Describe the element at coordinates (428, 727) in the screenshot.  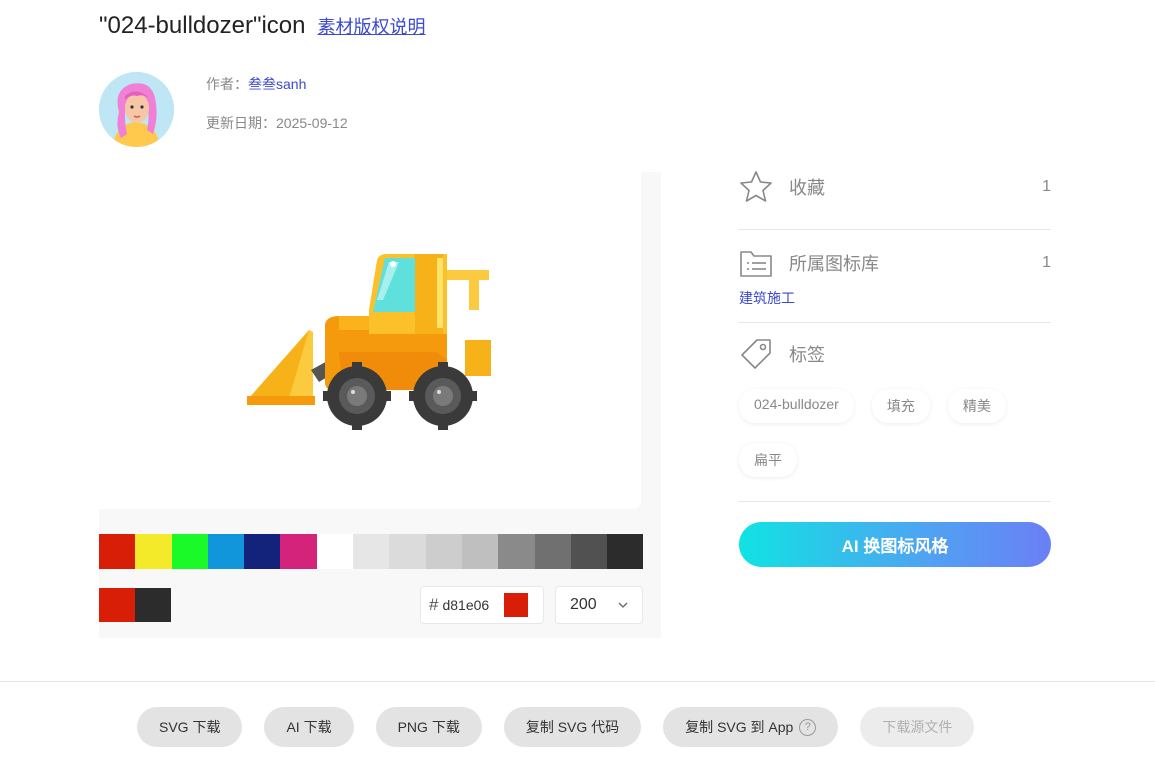
I see `png-download-button: PNG 下载` at that location.